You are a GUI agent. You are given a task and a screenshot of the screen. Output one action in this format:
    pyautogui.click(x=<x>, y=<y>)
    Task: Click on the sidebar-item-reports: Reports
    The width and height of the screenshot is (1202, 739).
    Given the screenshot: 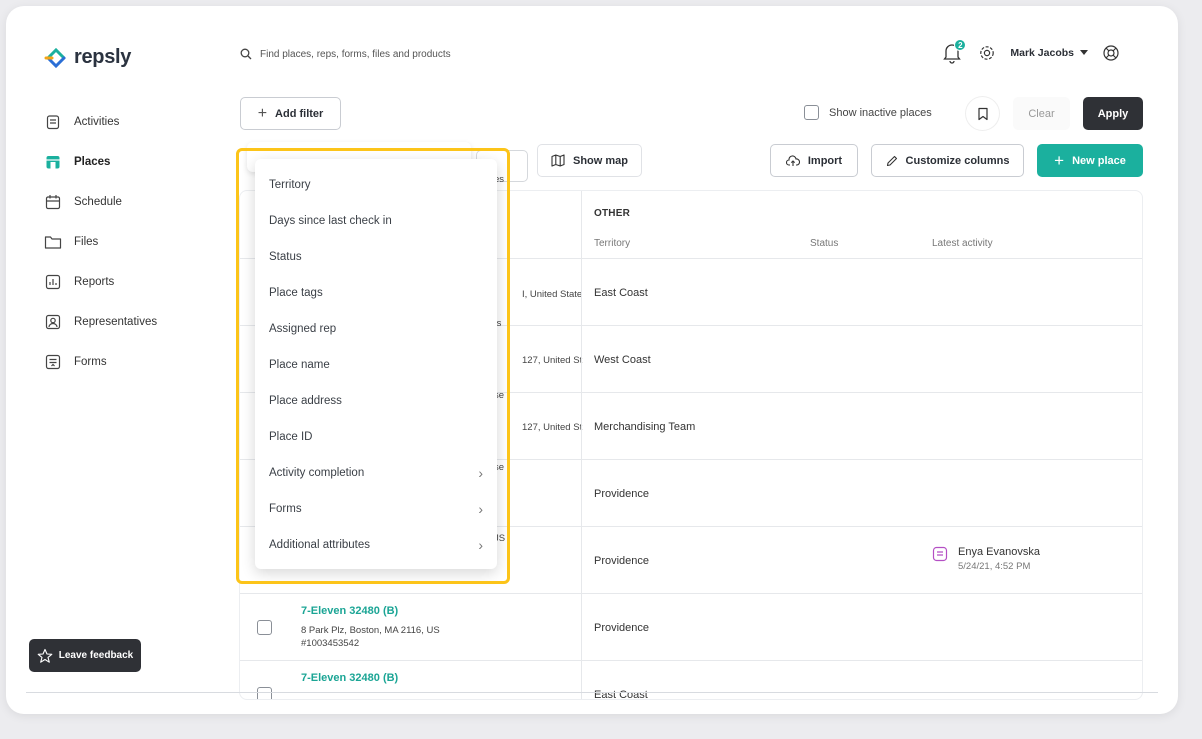 What is the action you would take?
    pyautogui.click(x=129, y=282)
    